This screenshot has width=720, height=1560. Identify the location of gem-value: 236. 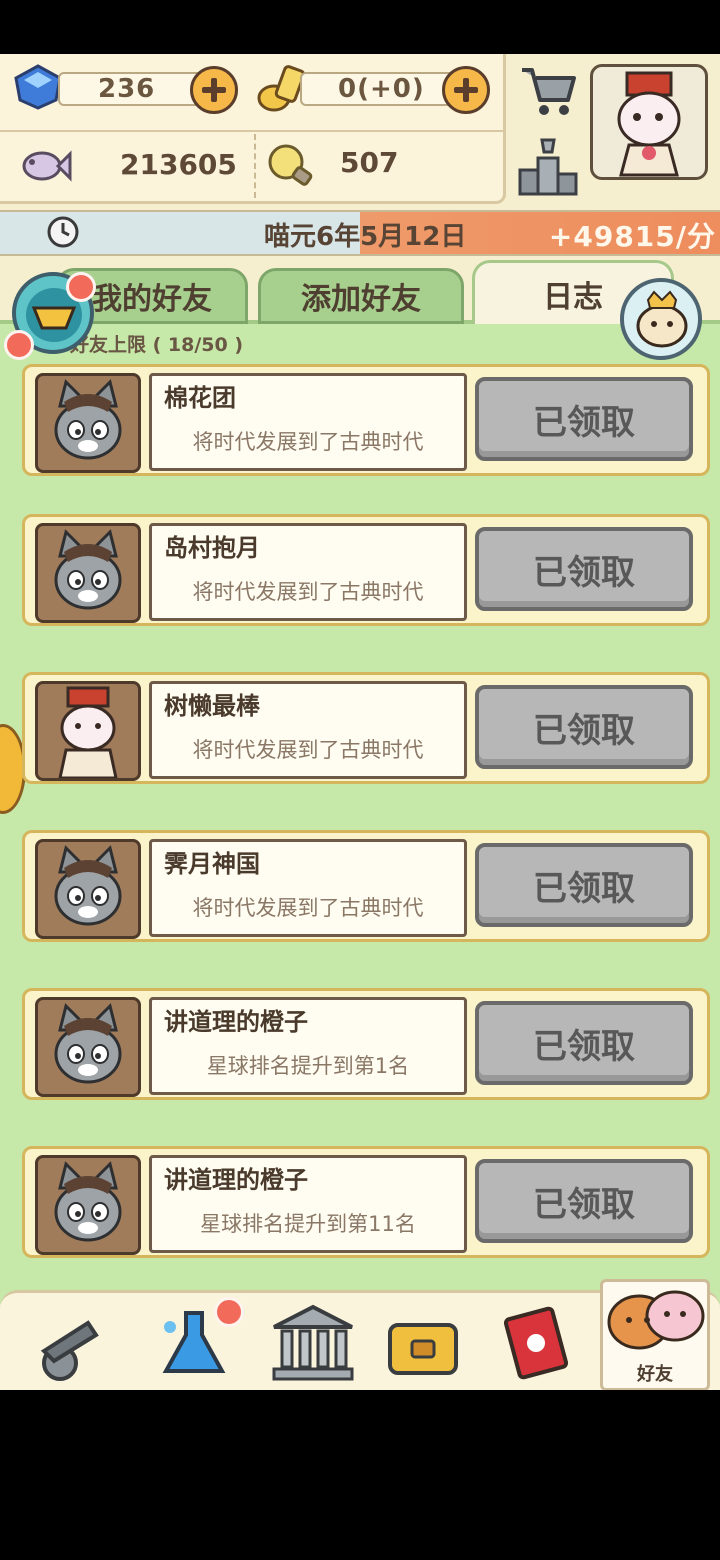
(127, 89).